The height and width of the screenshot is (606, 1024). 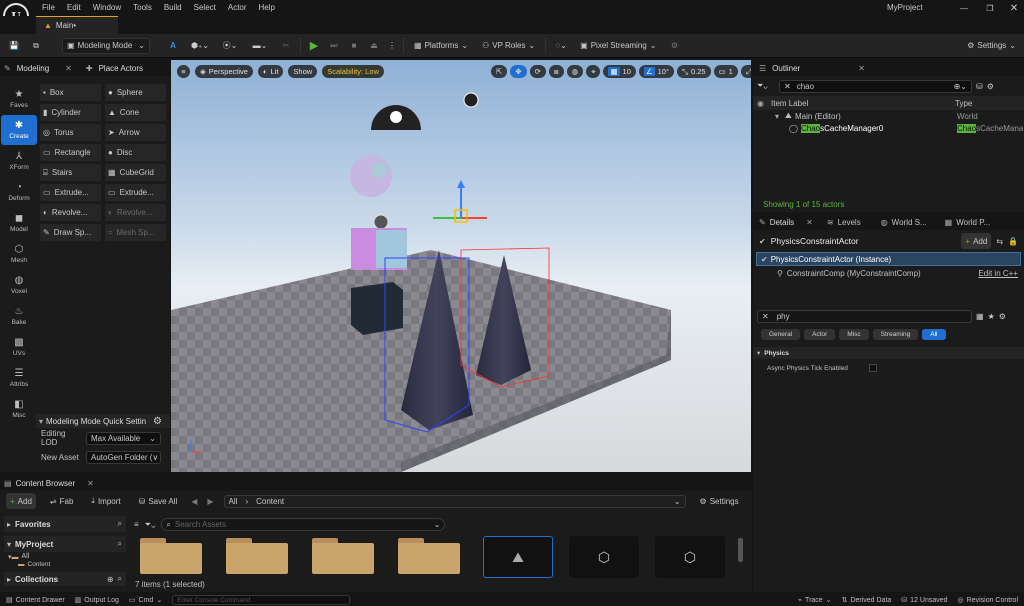 What do you see at coordinates (65, 556) in the screenshot?
I see `tree-all: ▾▬ All` at bounding box center [65, 556].